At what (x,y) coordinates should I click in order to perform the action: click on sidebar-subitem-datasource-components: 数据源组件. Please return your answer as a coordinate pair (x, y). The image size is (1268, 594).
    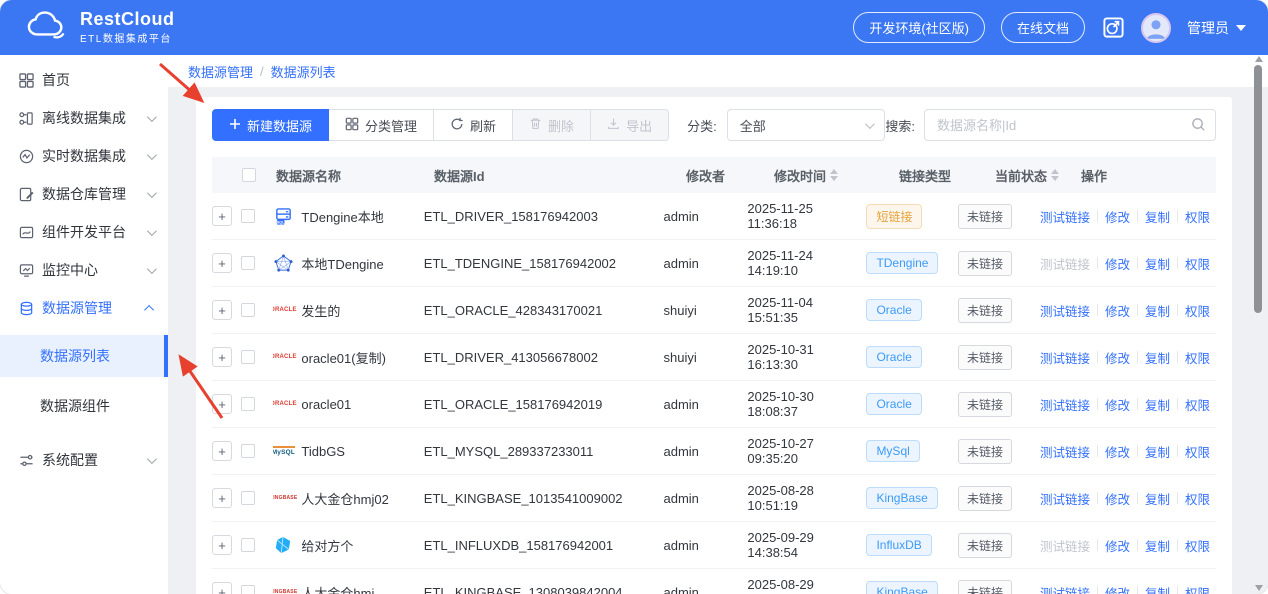
    Looking at the image, I should click on (84, 406).